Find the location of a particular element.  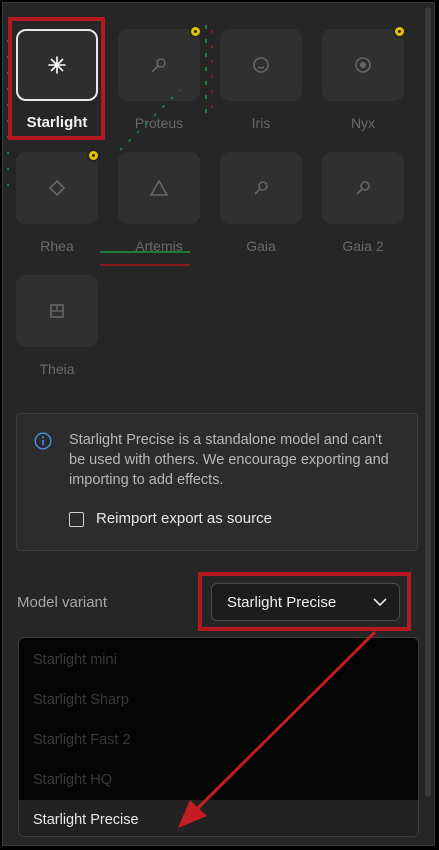

model-tile-gaia is located at coordinates (261, 188).